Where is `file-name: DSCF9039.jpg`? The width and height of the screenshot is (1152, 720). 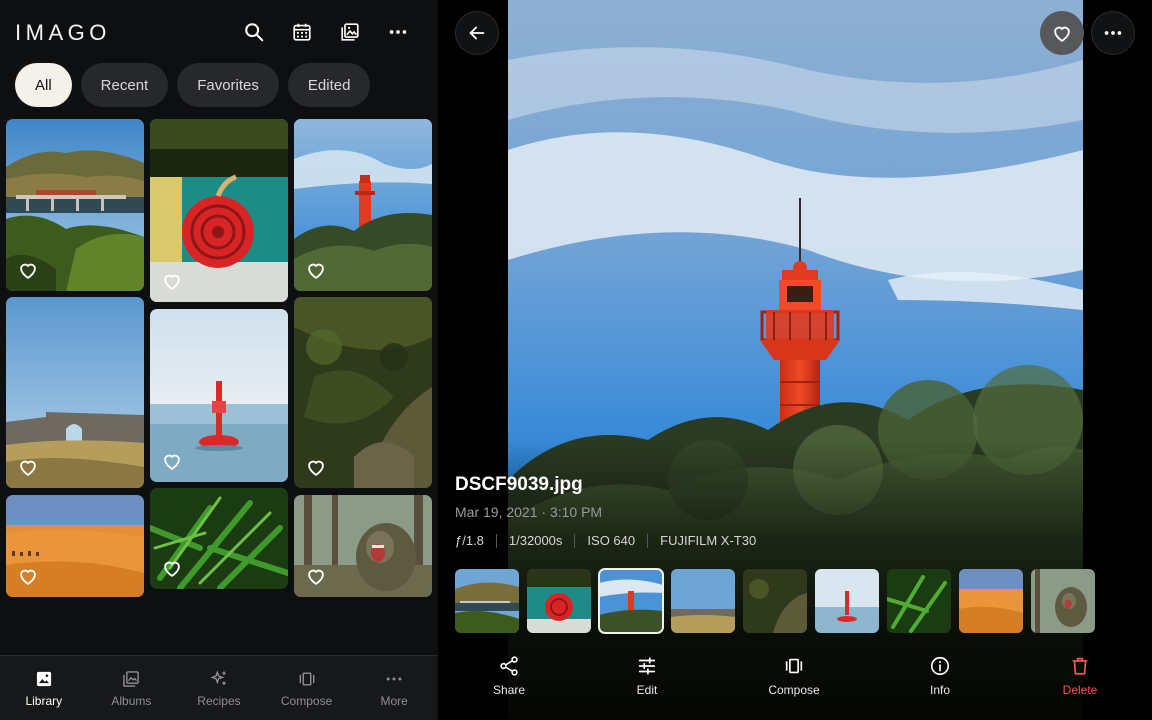
file-name: DSCF9039.jpg is located at coordinates (519, 484).